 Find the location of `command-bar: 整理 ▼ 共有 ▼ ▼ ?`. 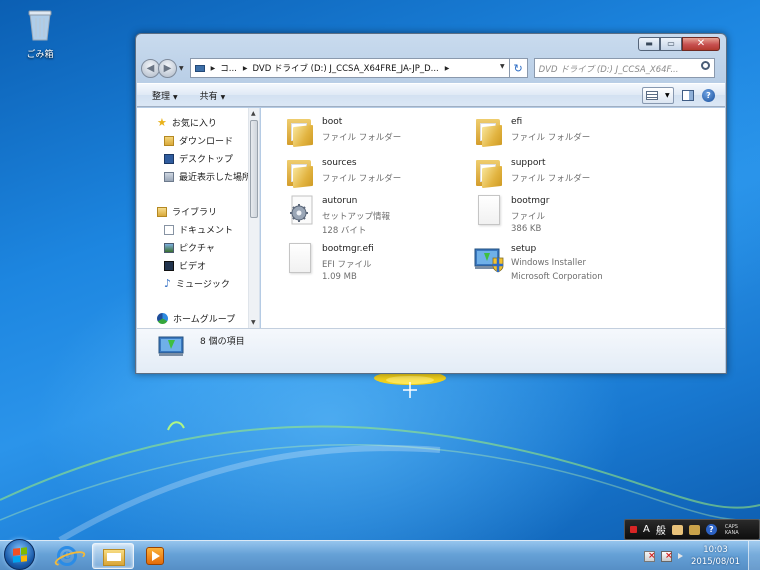

command-bar: 整理 ▼ 共有 ▼ ▼ ? is located at coordinates (431, 95).